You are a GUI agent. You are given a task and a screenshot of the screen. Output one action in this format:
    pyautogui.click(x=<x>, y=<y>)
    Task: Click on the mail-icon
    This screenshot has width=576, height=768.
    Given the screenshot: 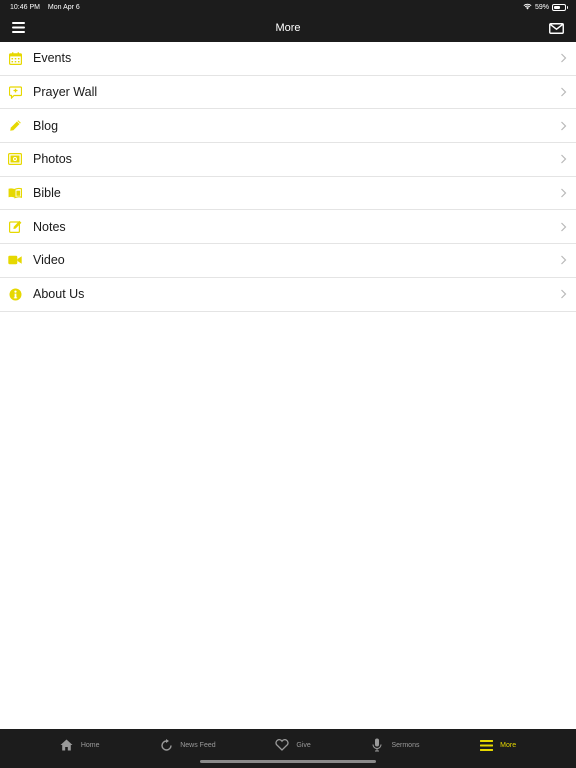 What is the action you would take?
    pyautogui.click(x=556, y=28)
    